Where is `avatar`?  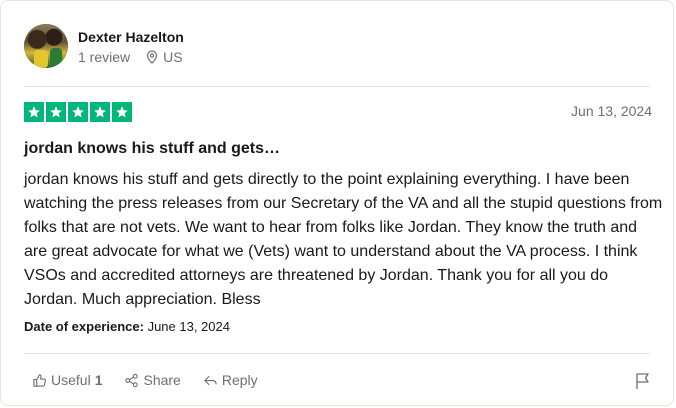 avatar is located at coordinates (46, 46).